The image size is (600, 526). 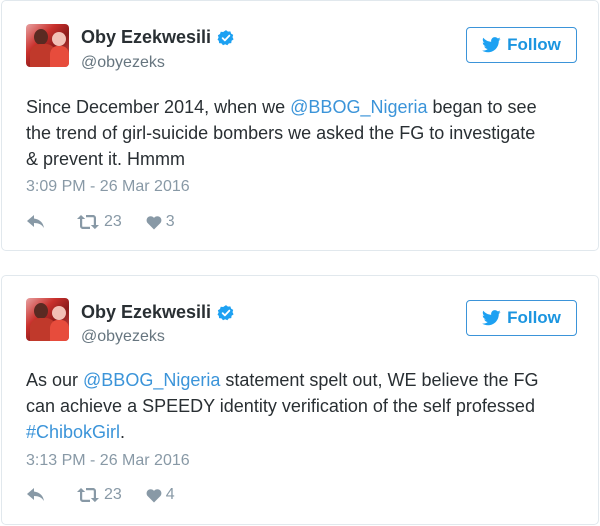 What do you see at coordinates (73, 432) in the screenshot?
I see `hashtag-link: #ChibokGirl` at bounding box center [73, 432].